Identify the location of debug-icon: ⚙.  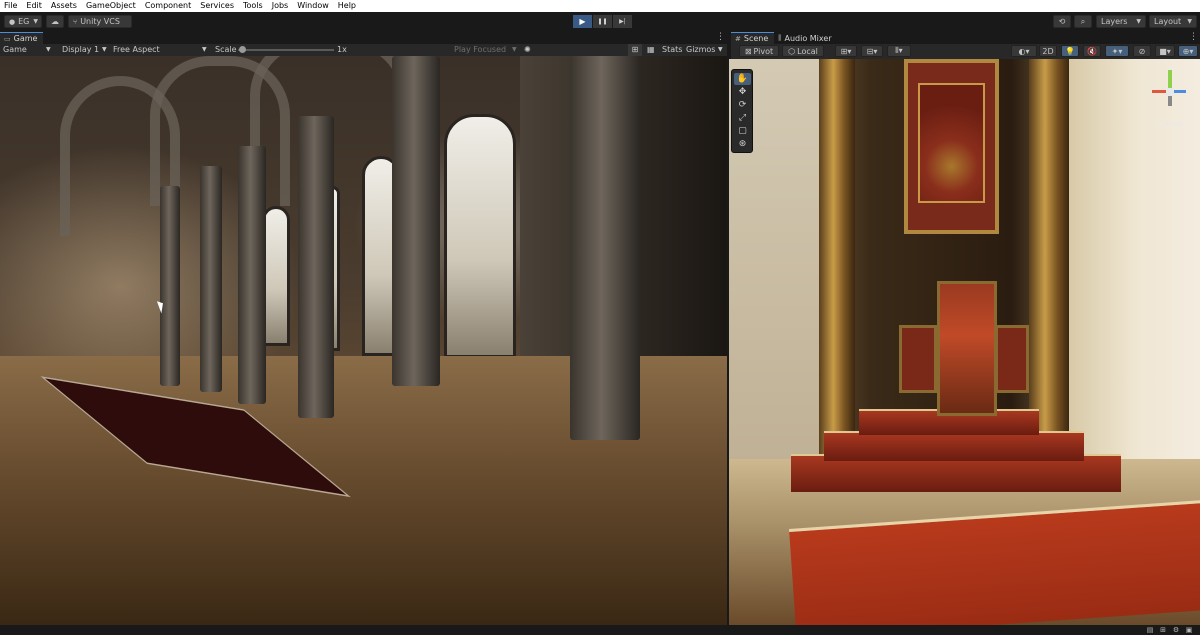
(1176, 630).